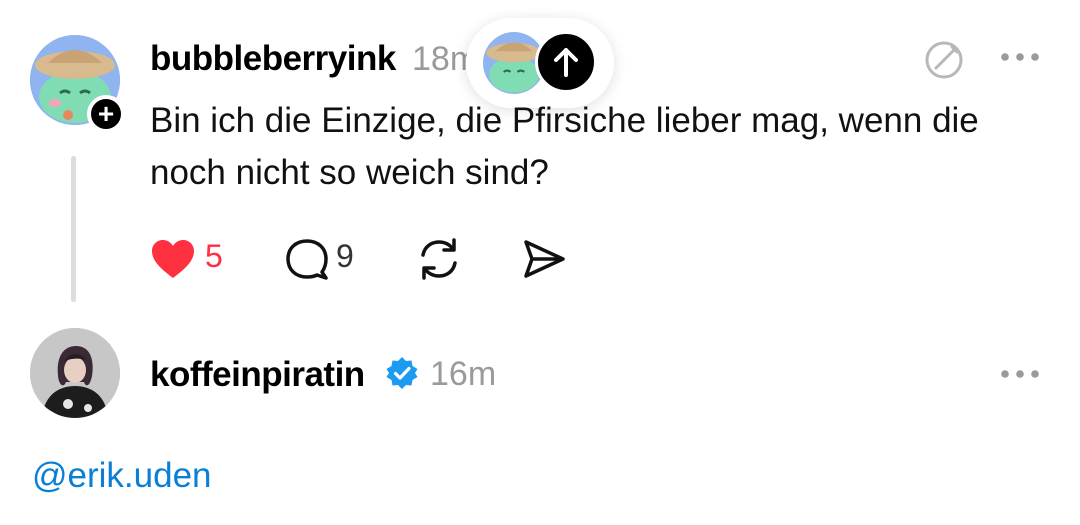 The width and height of the screenshot is (1080, 525). I want to click on arrow-up-icon, so click(566, 62).